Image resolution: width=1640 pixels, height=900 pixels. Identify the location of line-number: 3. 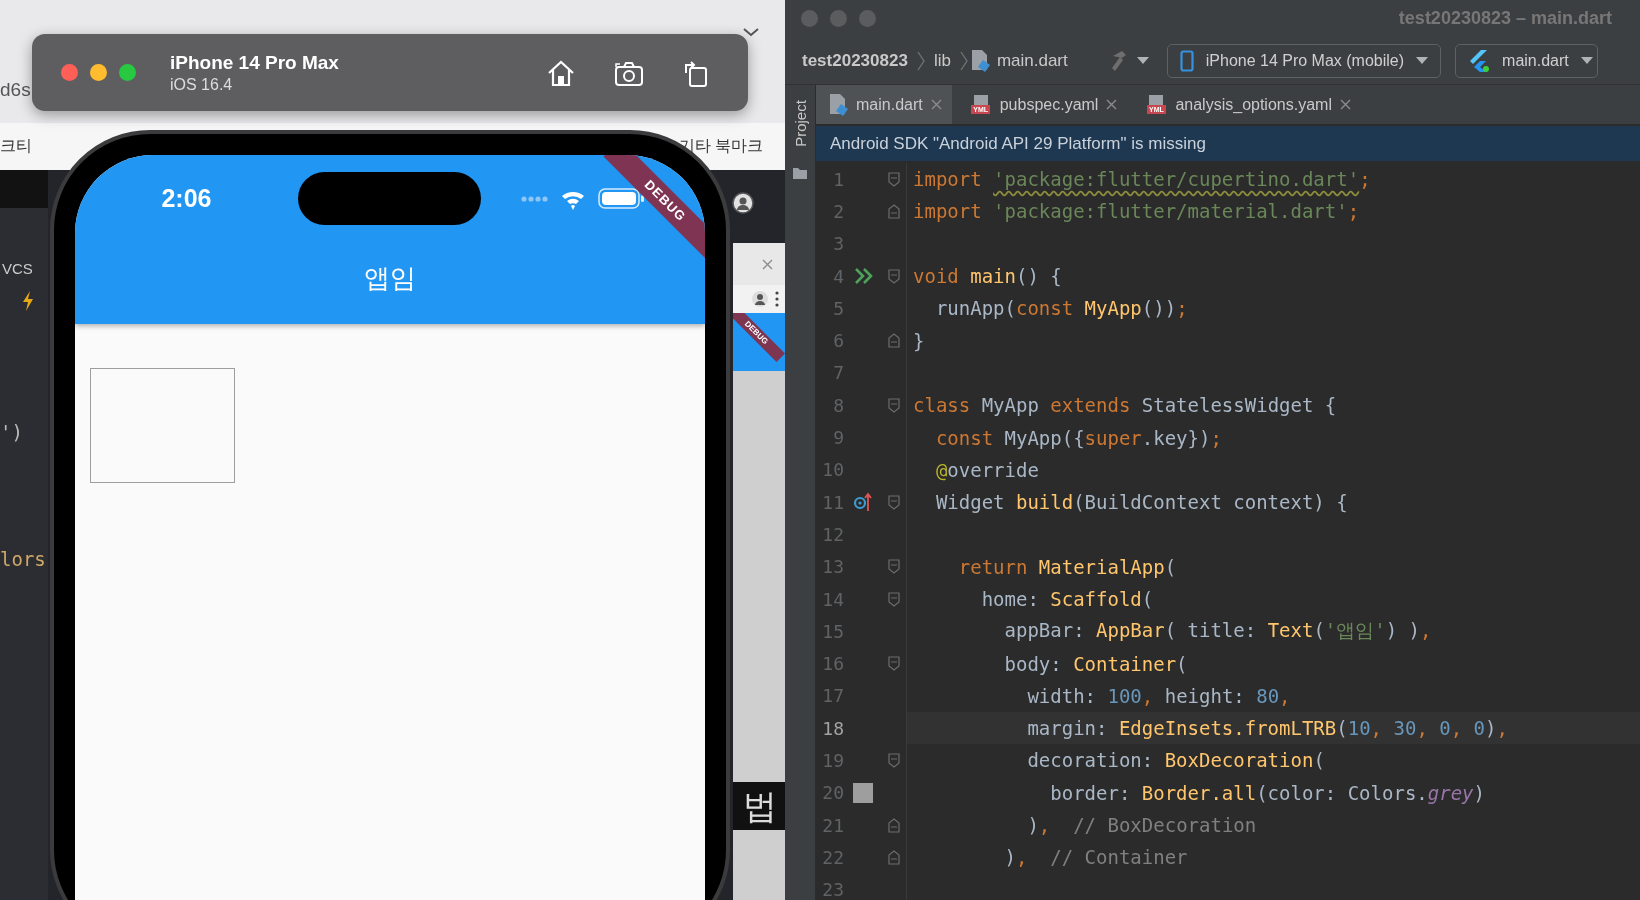
(838, 244).